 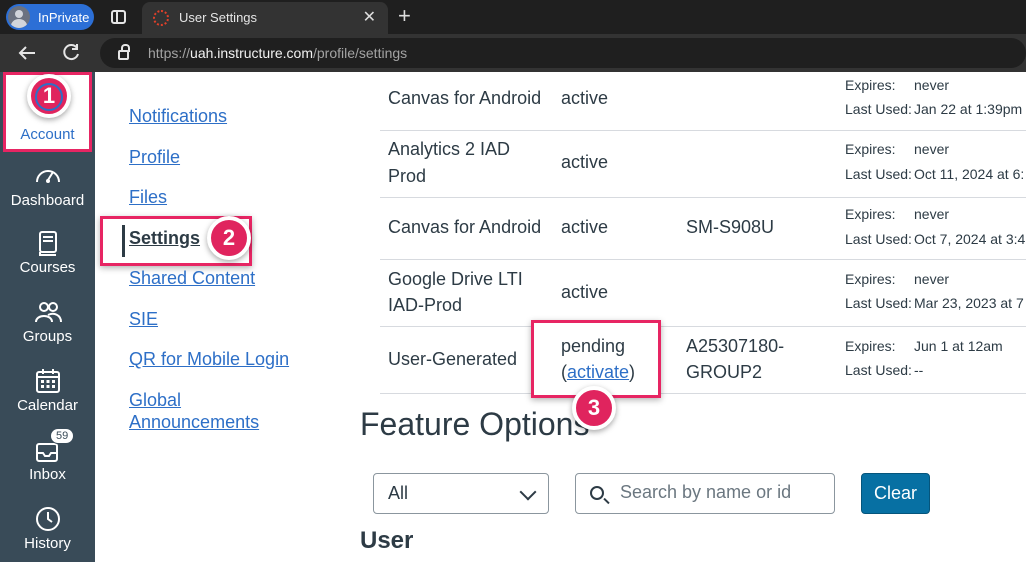 I want to click on global-nav-courses: Courses, so click(x=47, y=252).